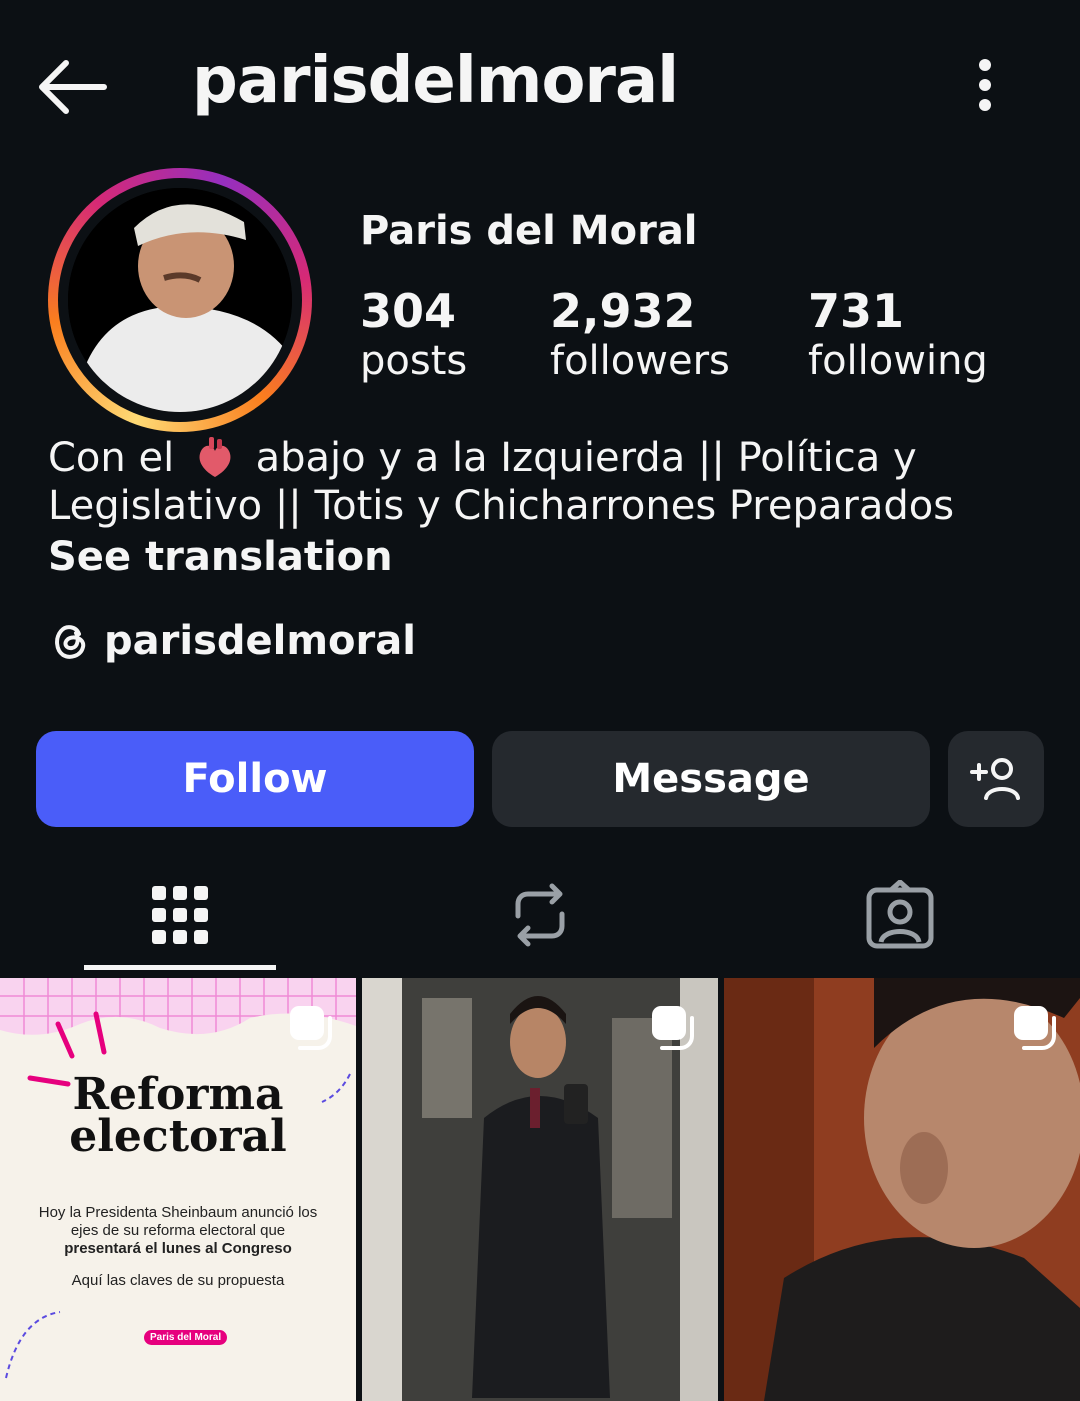  What do you see at coordinates (180, 967) in the screenshot?
I see `active-tab-indicator` at bounding box center [180, 967].